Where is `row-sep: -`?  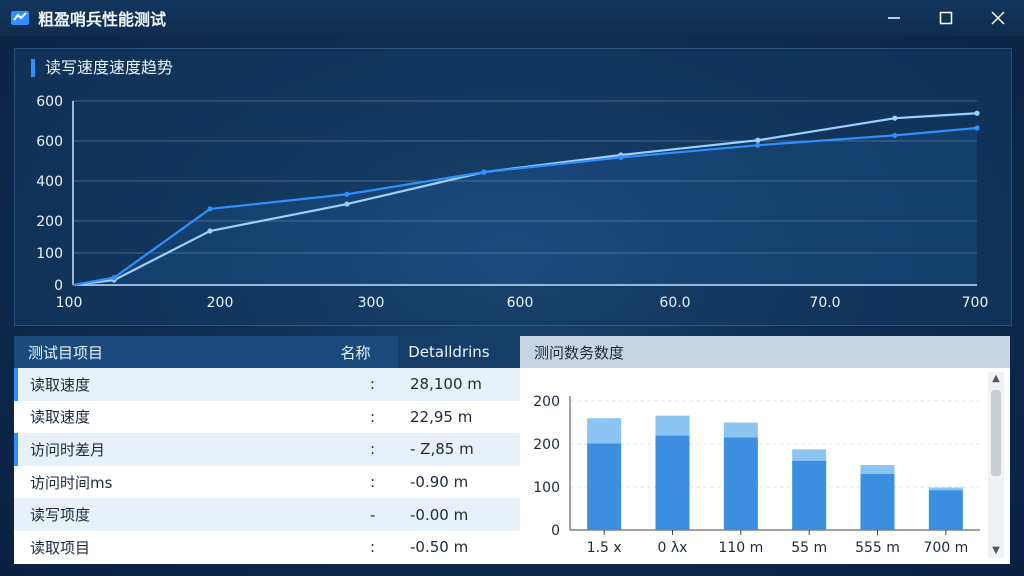
row-sep: - is located at coordinates (373, 514).